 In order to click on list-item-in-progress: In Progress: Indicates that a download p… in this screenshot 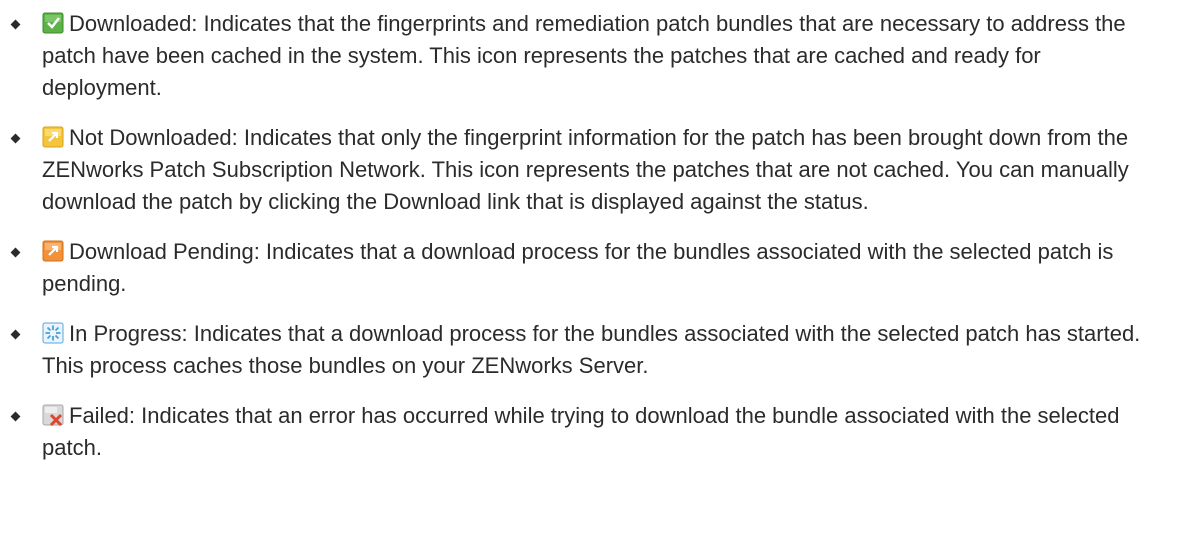, I will do `click(589, 350)`.